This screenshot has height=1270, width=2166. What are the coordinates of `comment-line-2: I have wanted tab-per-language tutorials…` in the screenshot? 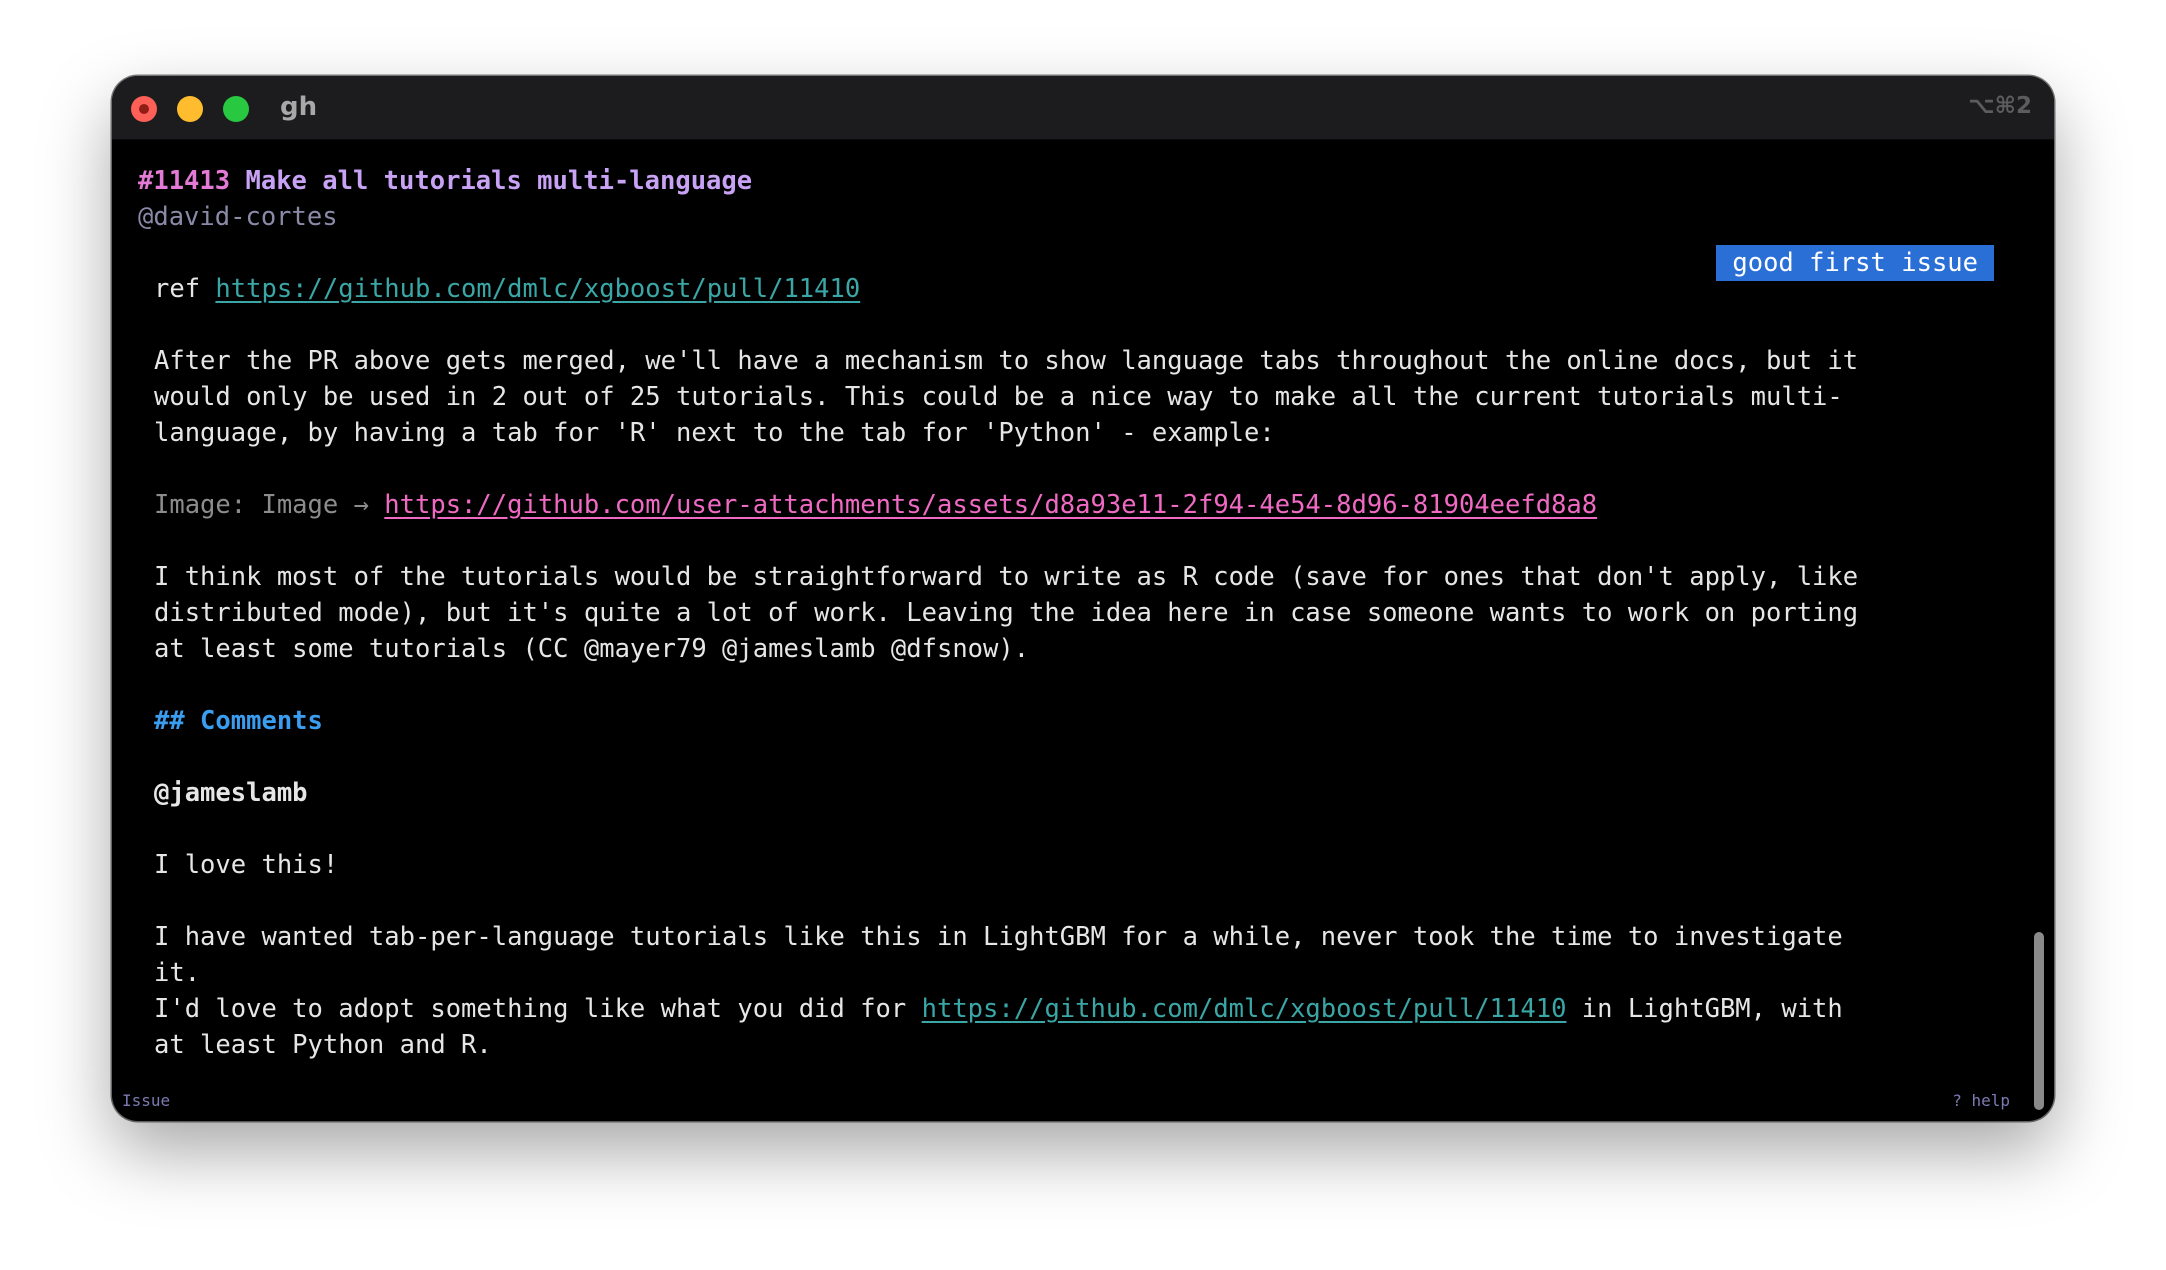 It's located at (998, 937).